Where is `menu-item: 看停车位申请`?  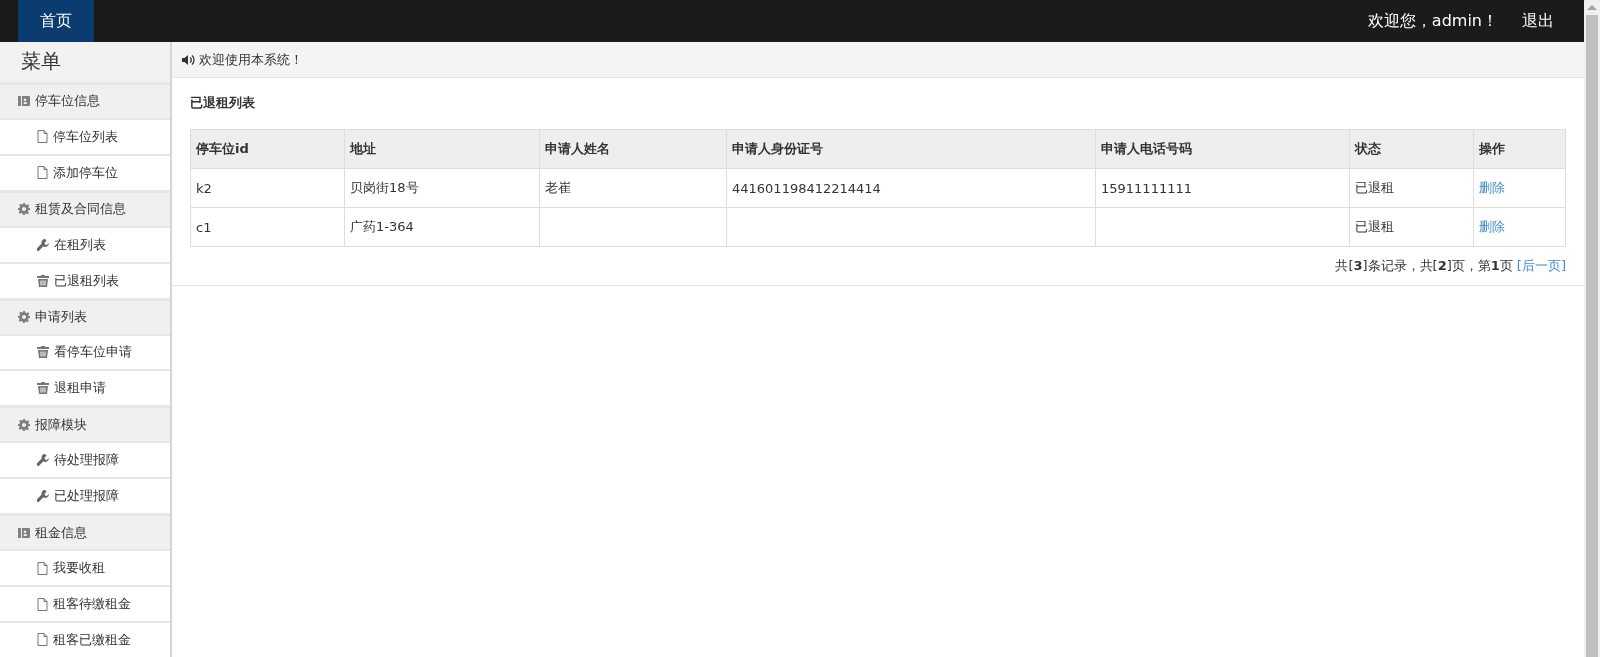 menu-item: 看停车位申请 is located at coordinates (85, 352).